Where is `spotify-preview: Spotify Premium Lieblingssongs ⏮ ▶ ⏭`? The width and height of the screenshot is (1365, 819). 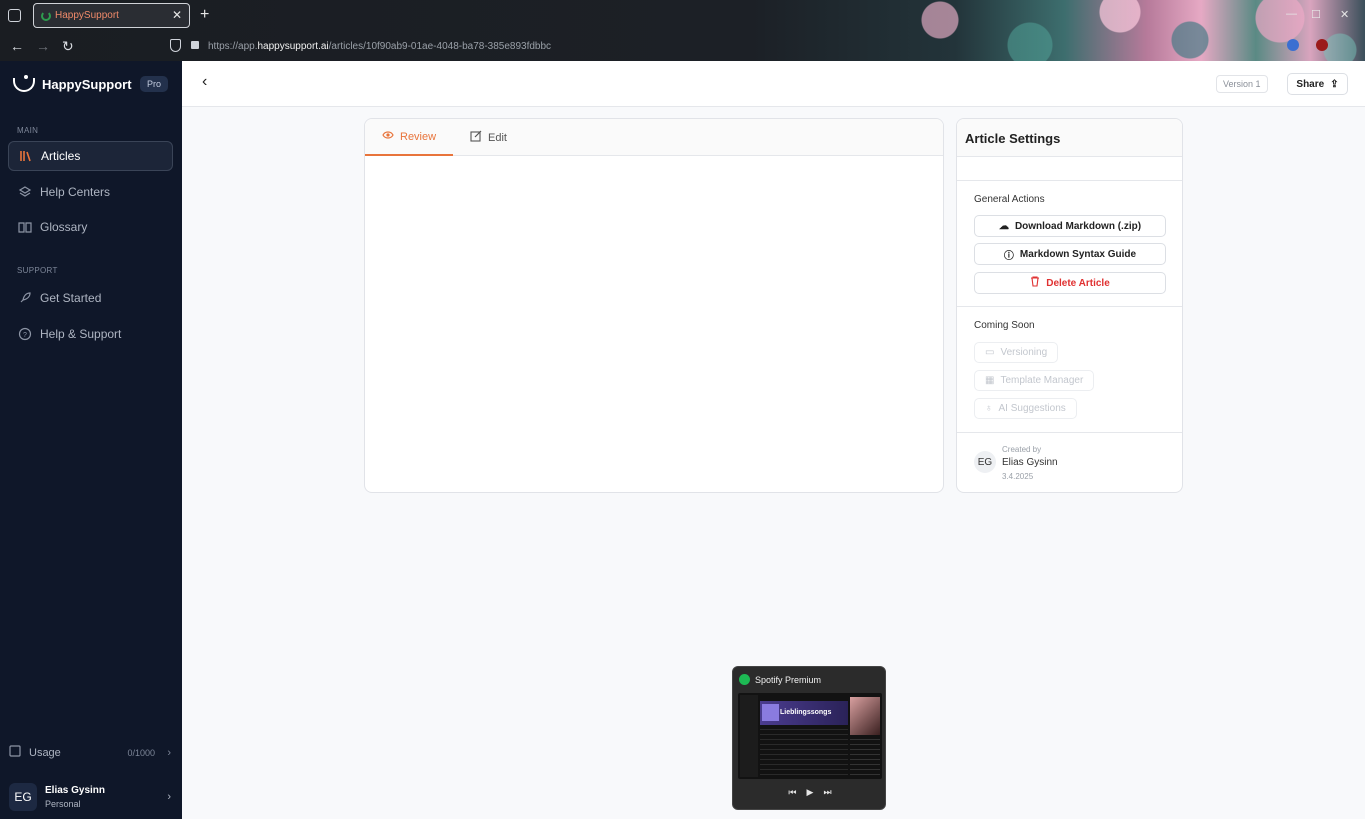 spotify-preview: Spotify Premium Lieblingssongs ⏮ ▶ ⏭ is located at coordinates (809, 738).